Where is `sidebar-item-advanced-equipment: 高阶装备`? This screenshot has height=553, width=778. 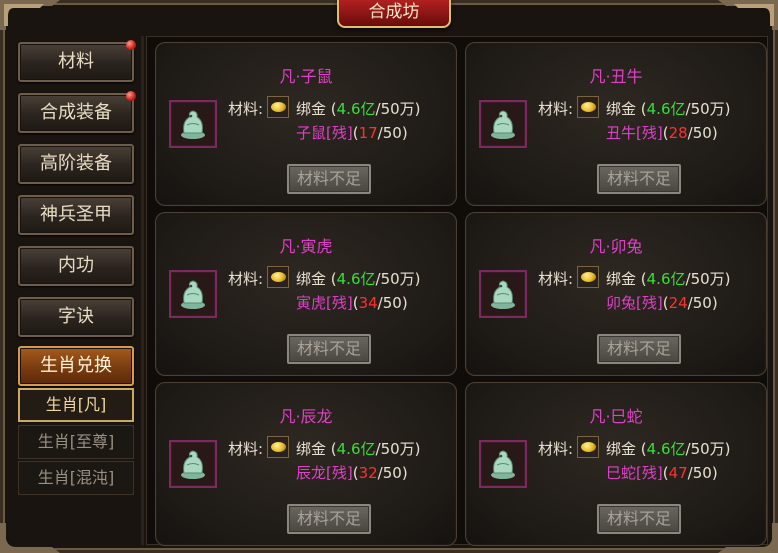
sidebar-item-advanced-equipment: 高阶装备 is located at coordinates (76, 164).